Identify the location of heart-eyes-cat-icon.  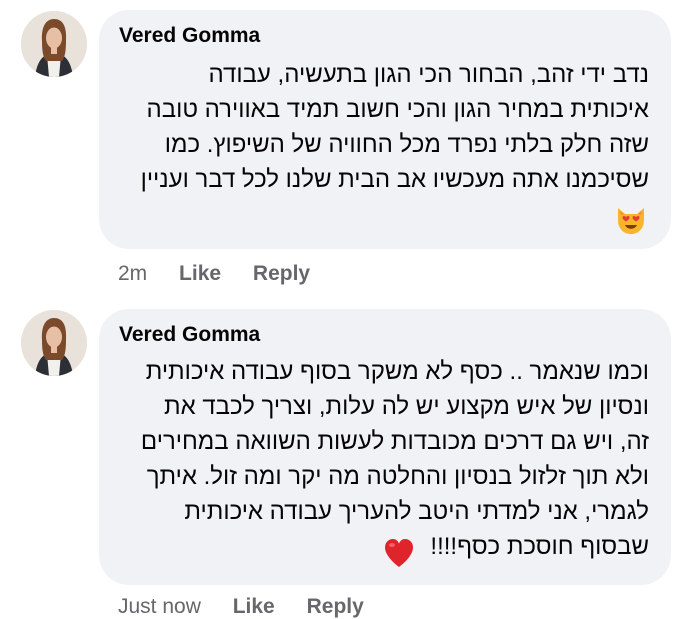
(631, 219).